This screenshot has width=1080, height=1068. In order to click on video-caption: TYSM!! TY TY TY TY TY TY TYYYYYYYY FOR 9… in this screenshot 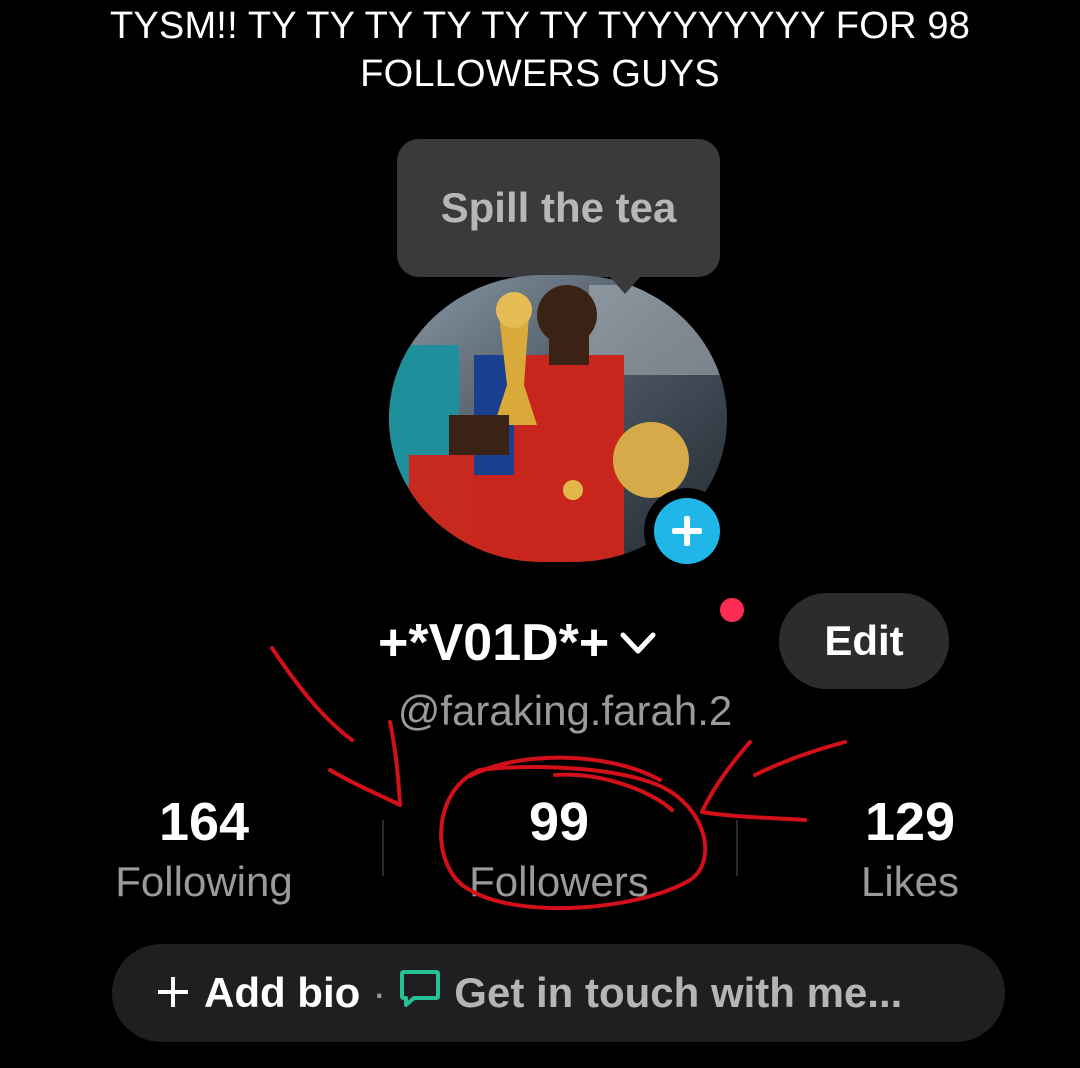, I will do `click(540, 50)`.